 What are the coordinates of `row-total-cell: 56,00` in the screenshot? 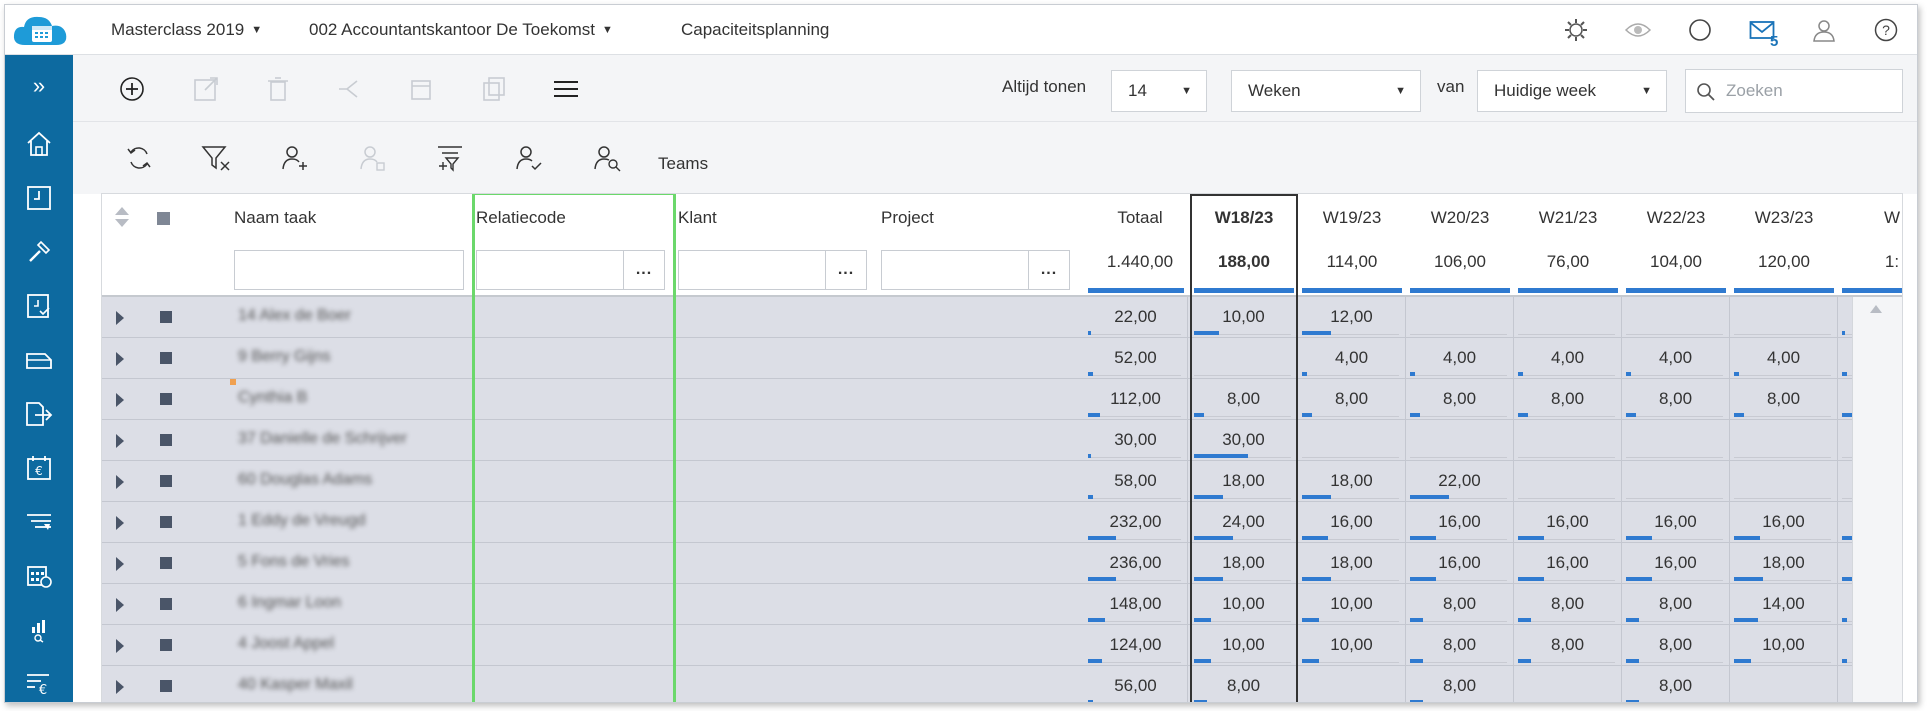 It's located at (1136, 684).